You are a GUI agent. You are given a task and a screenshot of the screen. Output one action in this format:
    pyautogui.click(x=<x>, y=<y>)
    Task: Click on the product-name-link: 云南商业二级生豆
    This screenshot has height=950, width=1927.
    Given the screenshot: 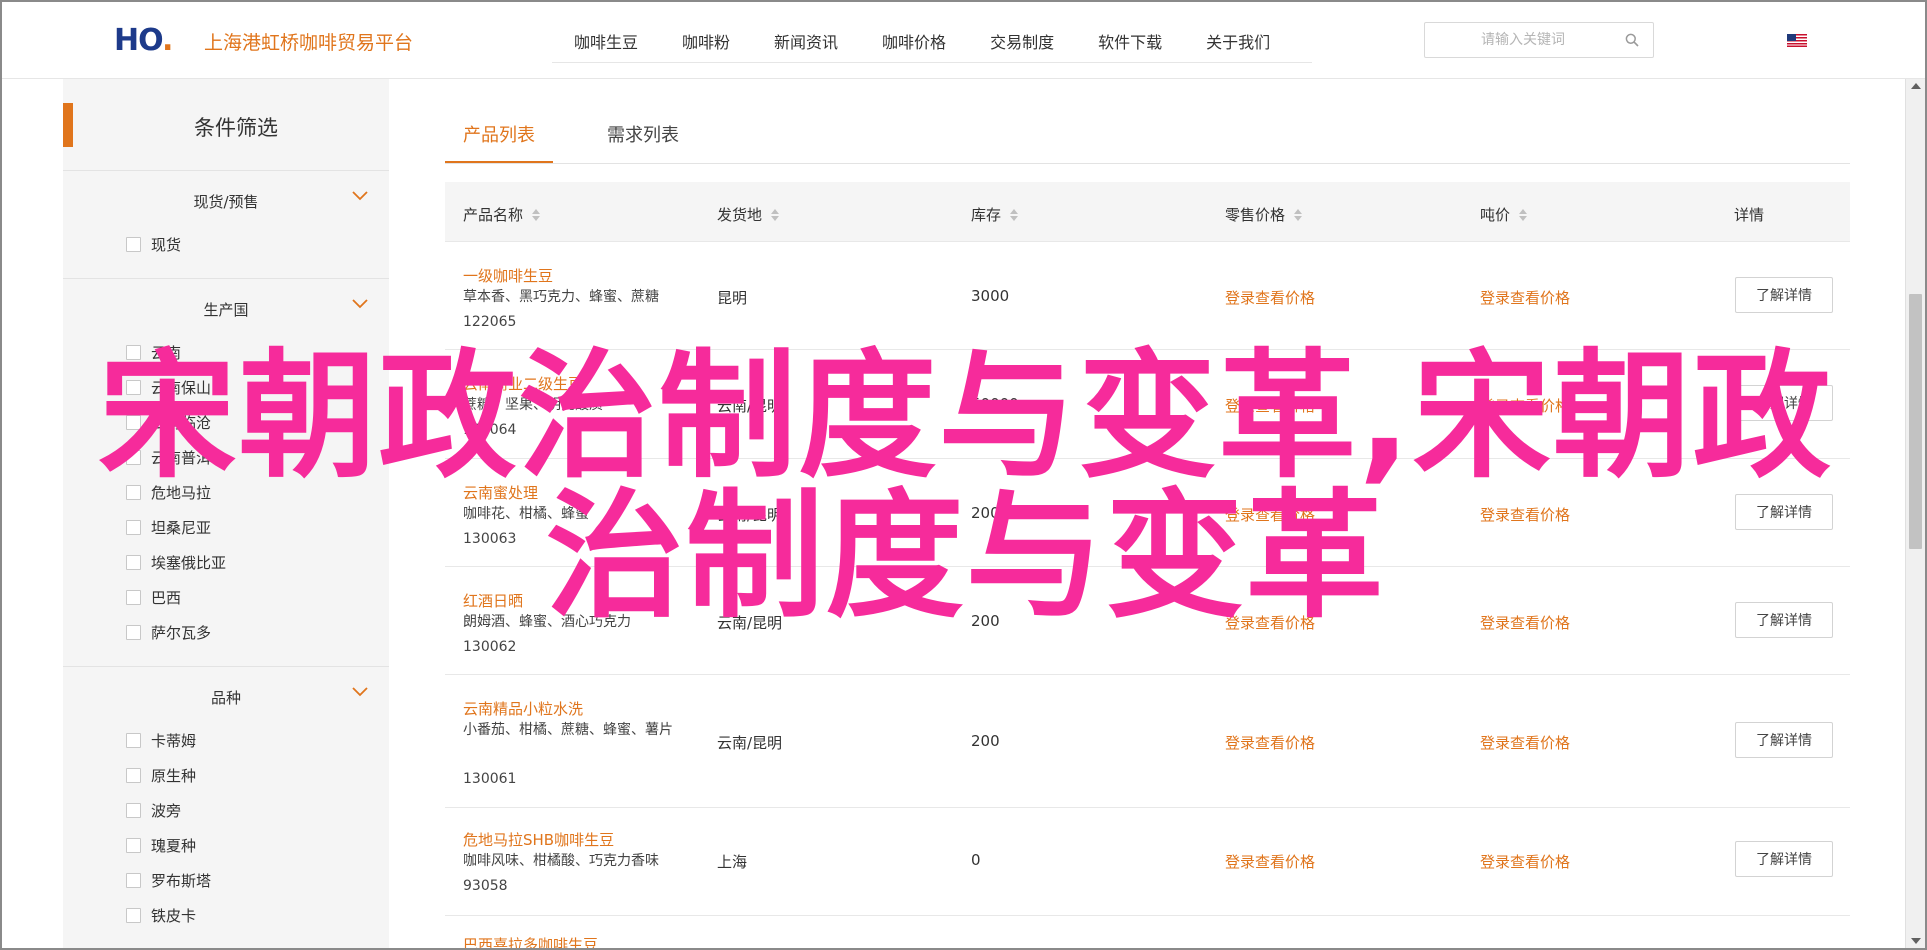 What is the action you would take?
    pyautogui.click(x=523, y=383)
    